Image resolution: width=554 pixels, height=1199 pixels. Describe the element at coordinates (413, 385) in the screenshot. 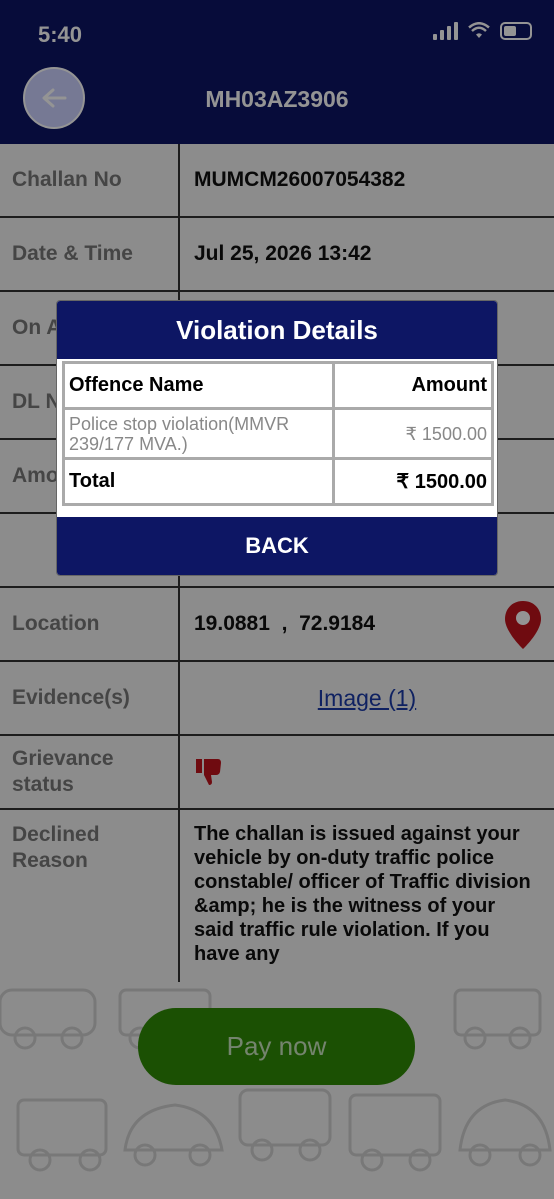

I see `amount-header: Amount` at that location.